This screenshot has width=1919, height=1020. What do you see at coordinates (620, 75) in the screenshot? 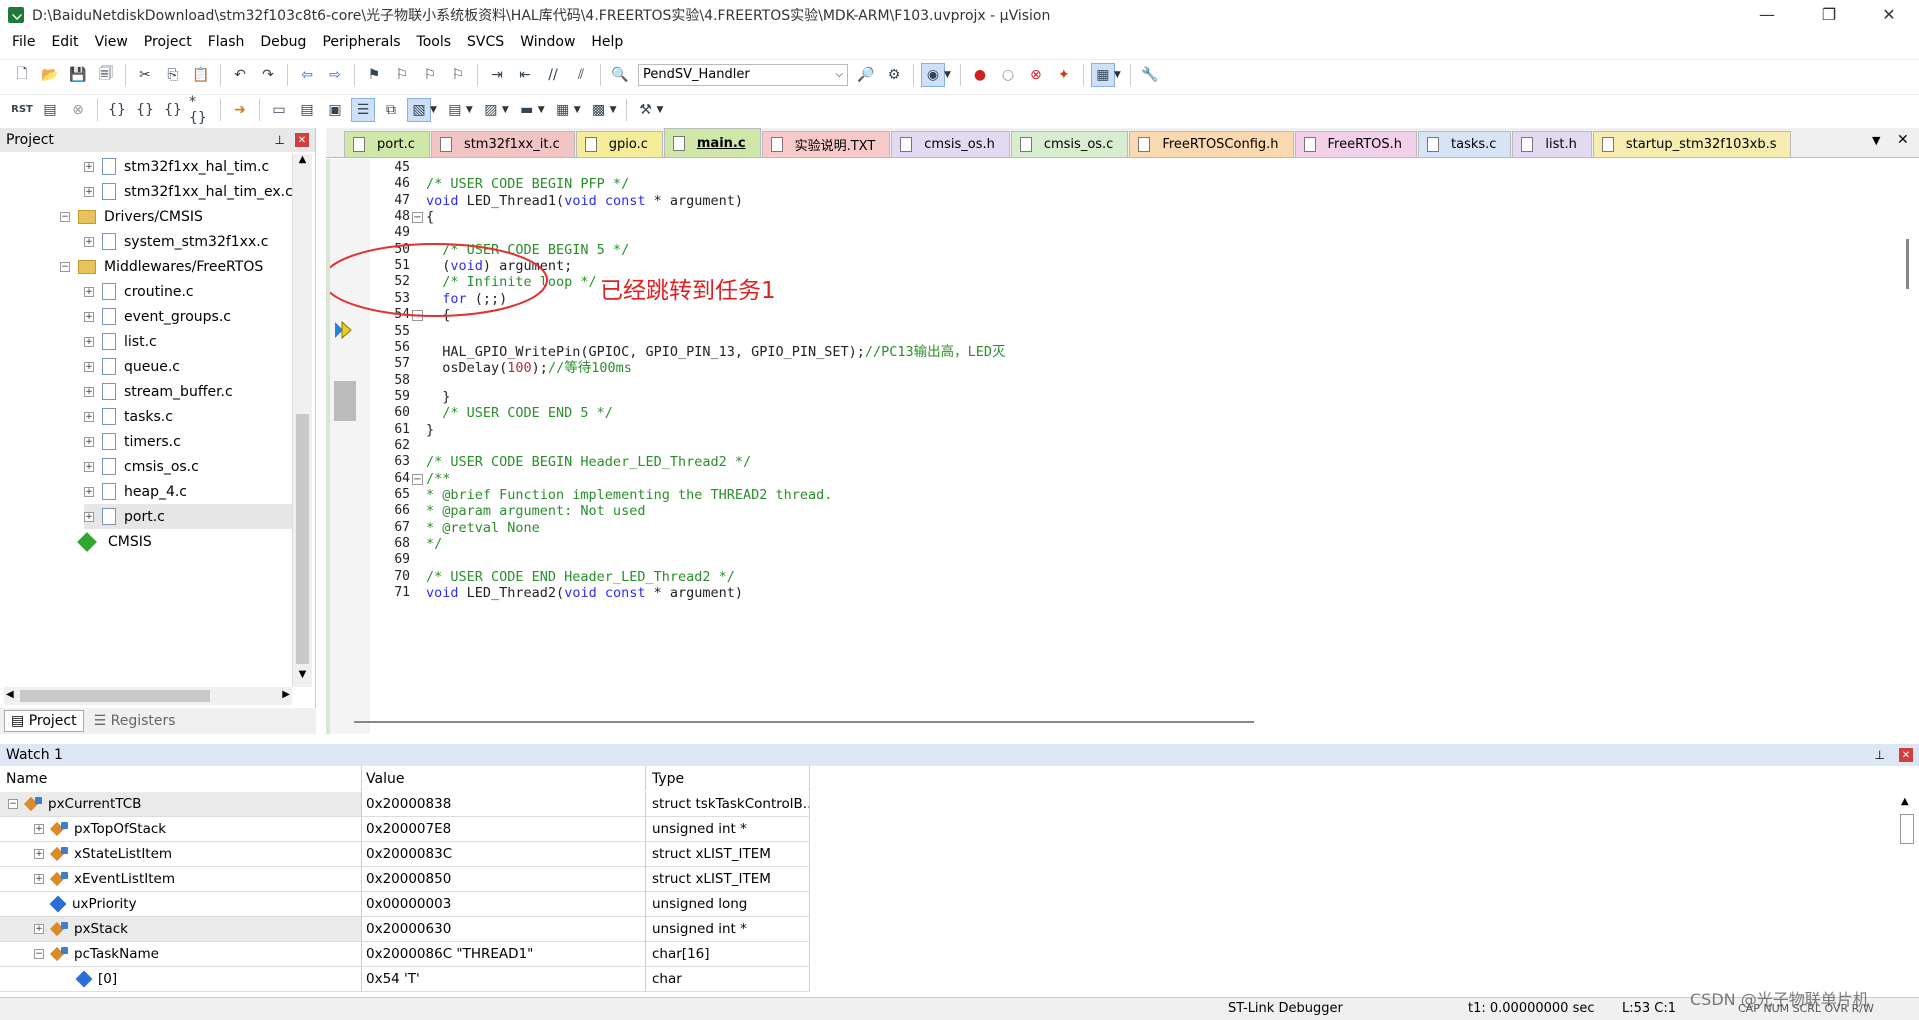
I see `find-in-files-icon: 🔍` at bounding box center [620, 75].